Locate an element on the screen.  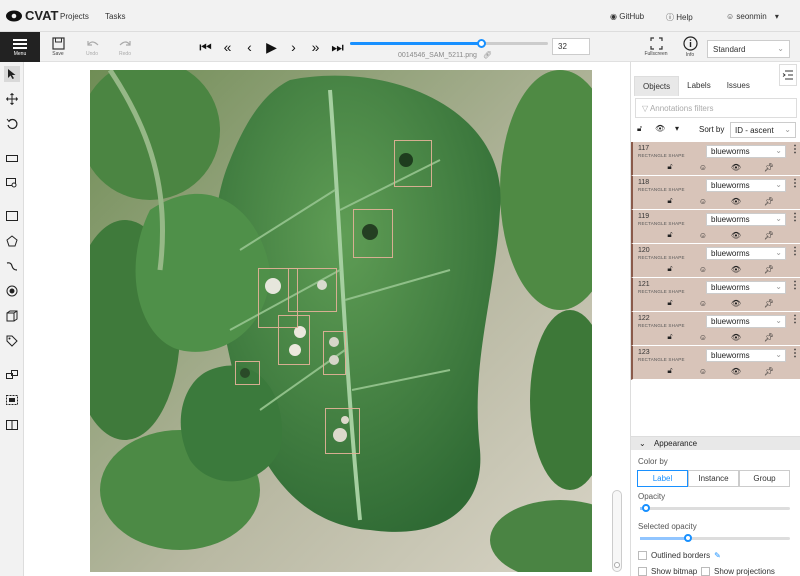
selected-opacity-slider-handle is located at coordinates (688, 538).